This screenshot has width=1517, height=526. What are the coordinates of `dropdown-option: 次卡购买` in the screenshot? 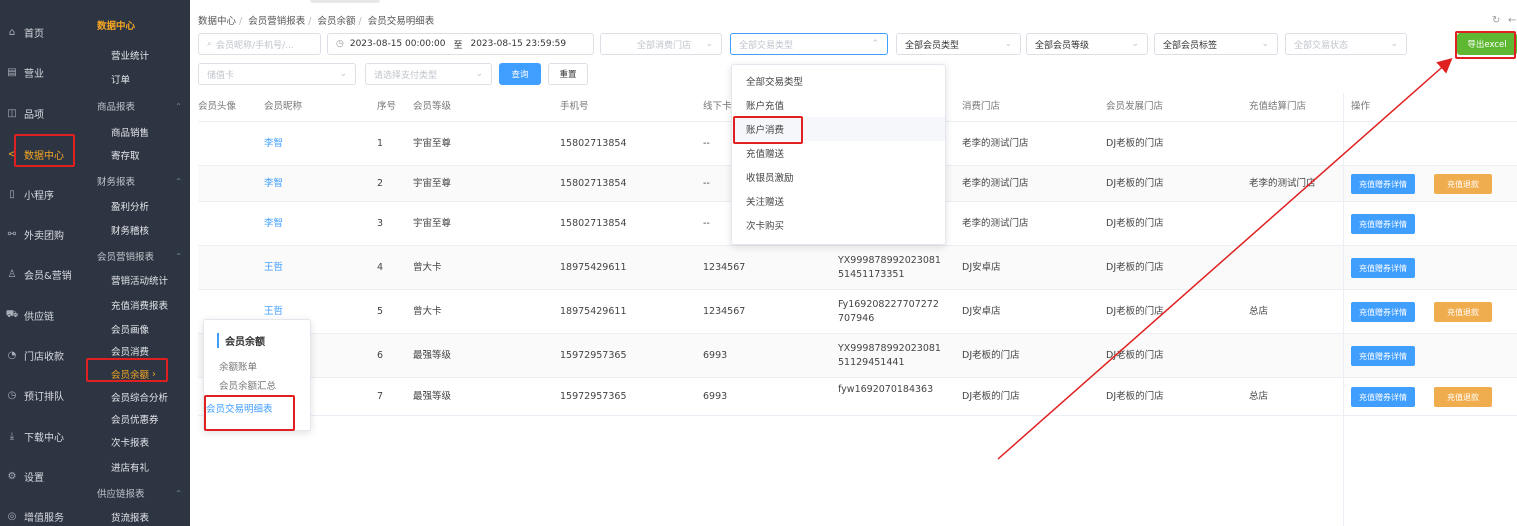 It's located at (838, 225).